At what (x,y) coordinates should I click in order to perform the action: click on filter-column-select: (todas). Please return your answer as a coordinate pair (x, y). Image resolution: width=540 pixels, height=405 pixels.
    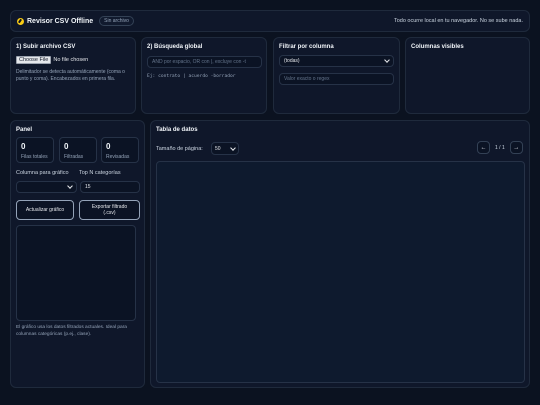
    Looking at the image, I should click on (336, 61).